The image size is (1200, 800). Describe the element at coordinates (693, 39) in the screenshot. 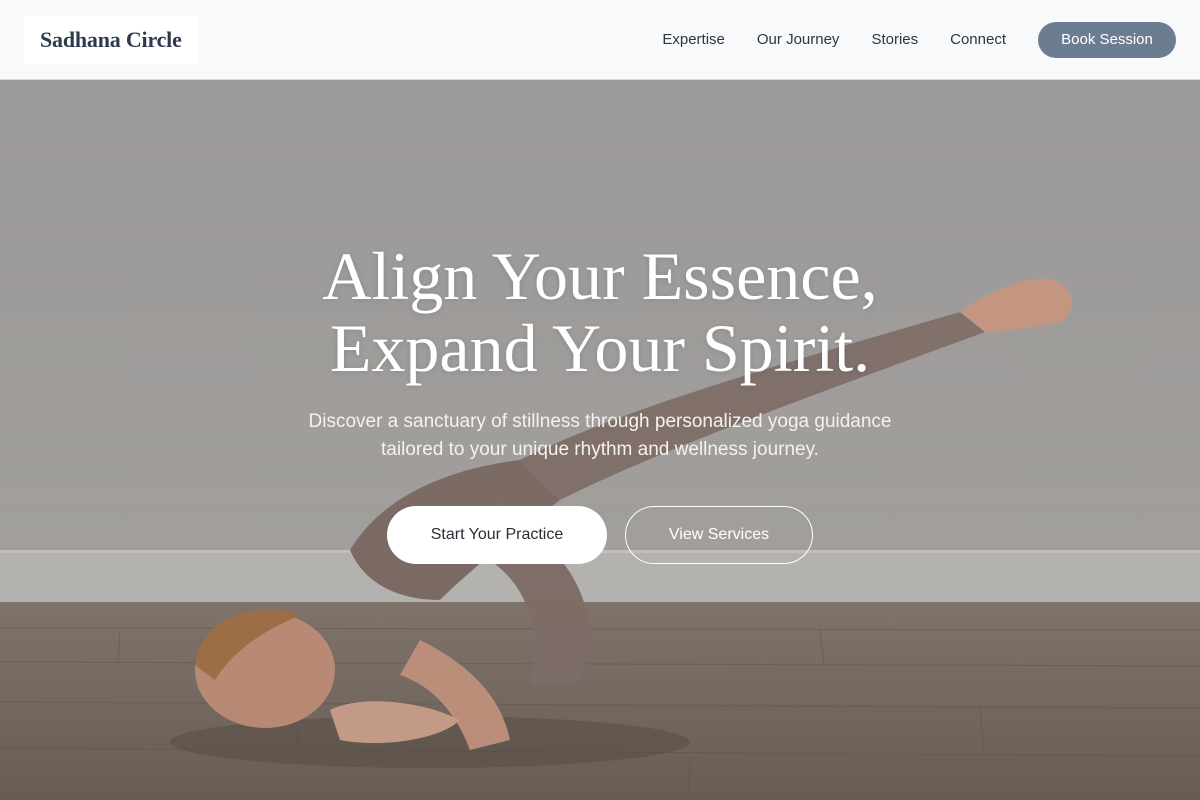

I see `nav-link-expertise: Expertise` at that location.